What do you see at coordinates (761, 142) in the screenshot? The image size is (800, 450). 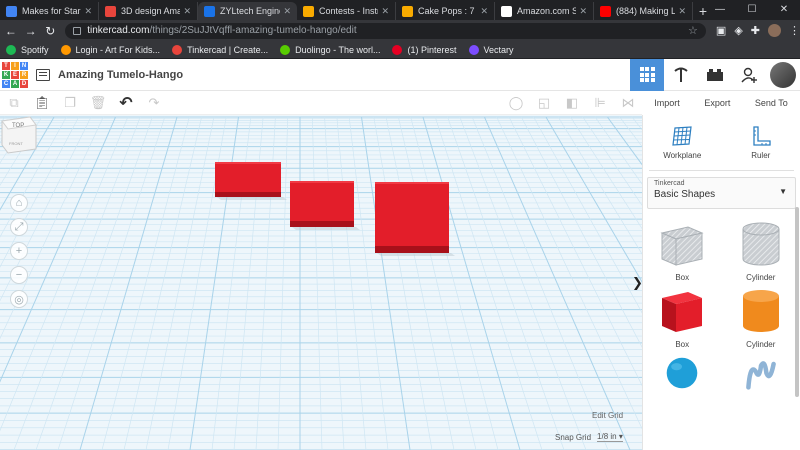 I see `ruler-button: Ruler` at bounding box center [761, 142].